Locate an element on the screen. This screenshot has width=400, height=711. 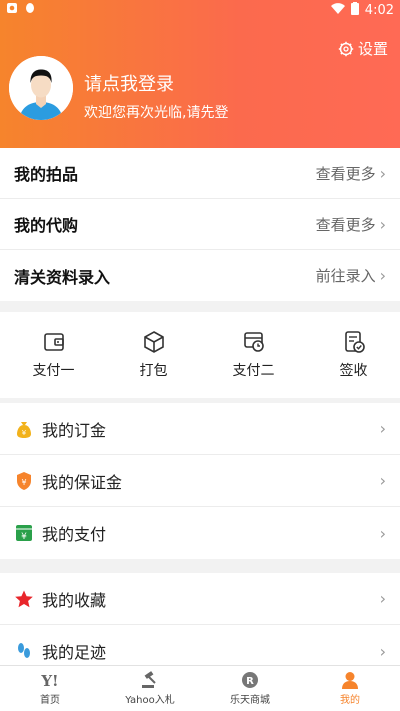
avatar is located at coordinates (41, 88).